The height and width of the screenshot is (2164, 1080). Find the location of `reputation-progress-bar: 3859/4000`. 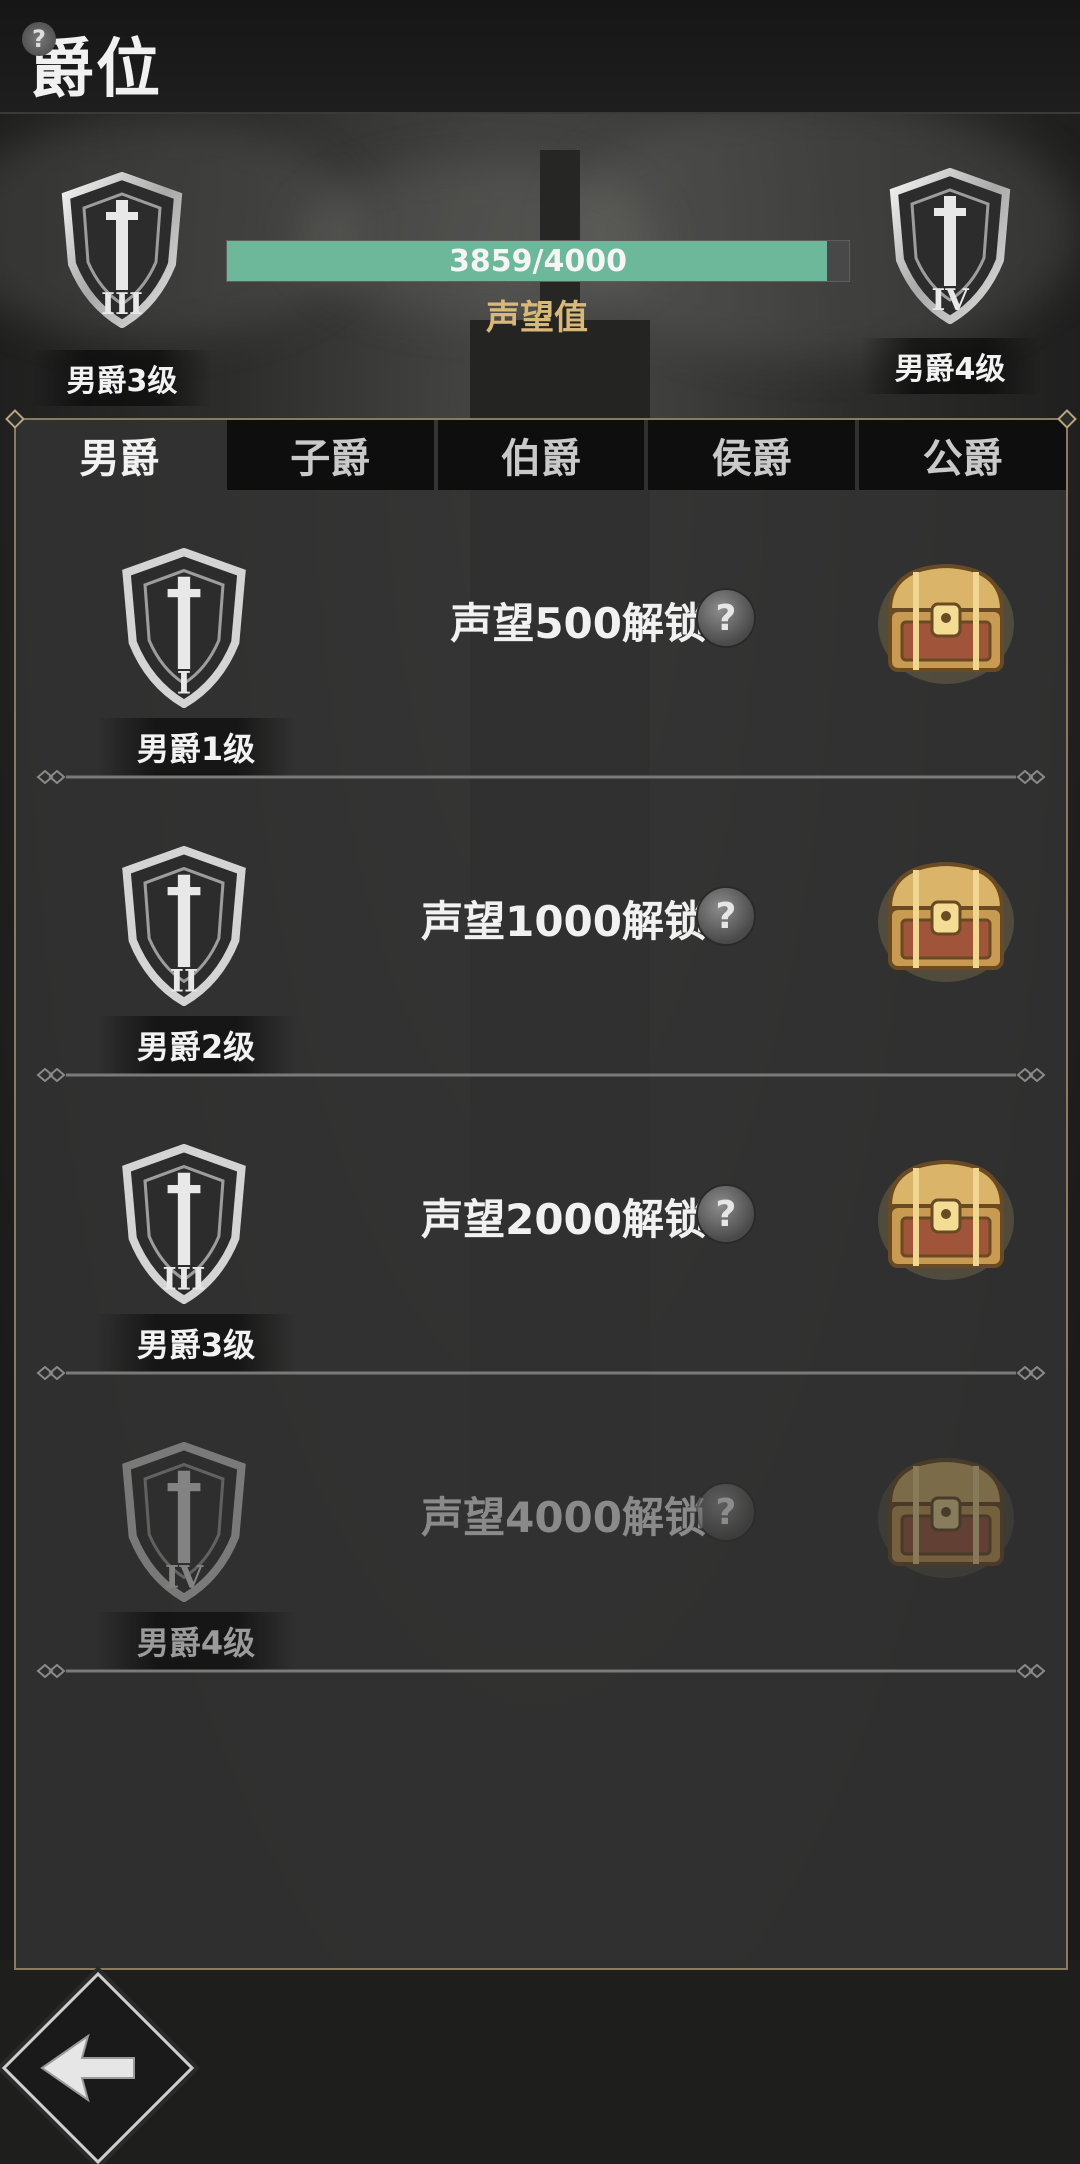

reputation-progress-bar: 3859/4000 is located at coordinates (538, 261).